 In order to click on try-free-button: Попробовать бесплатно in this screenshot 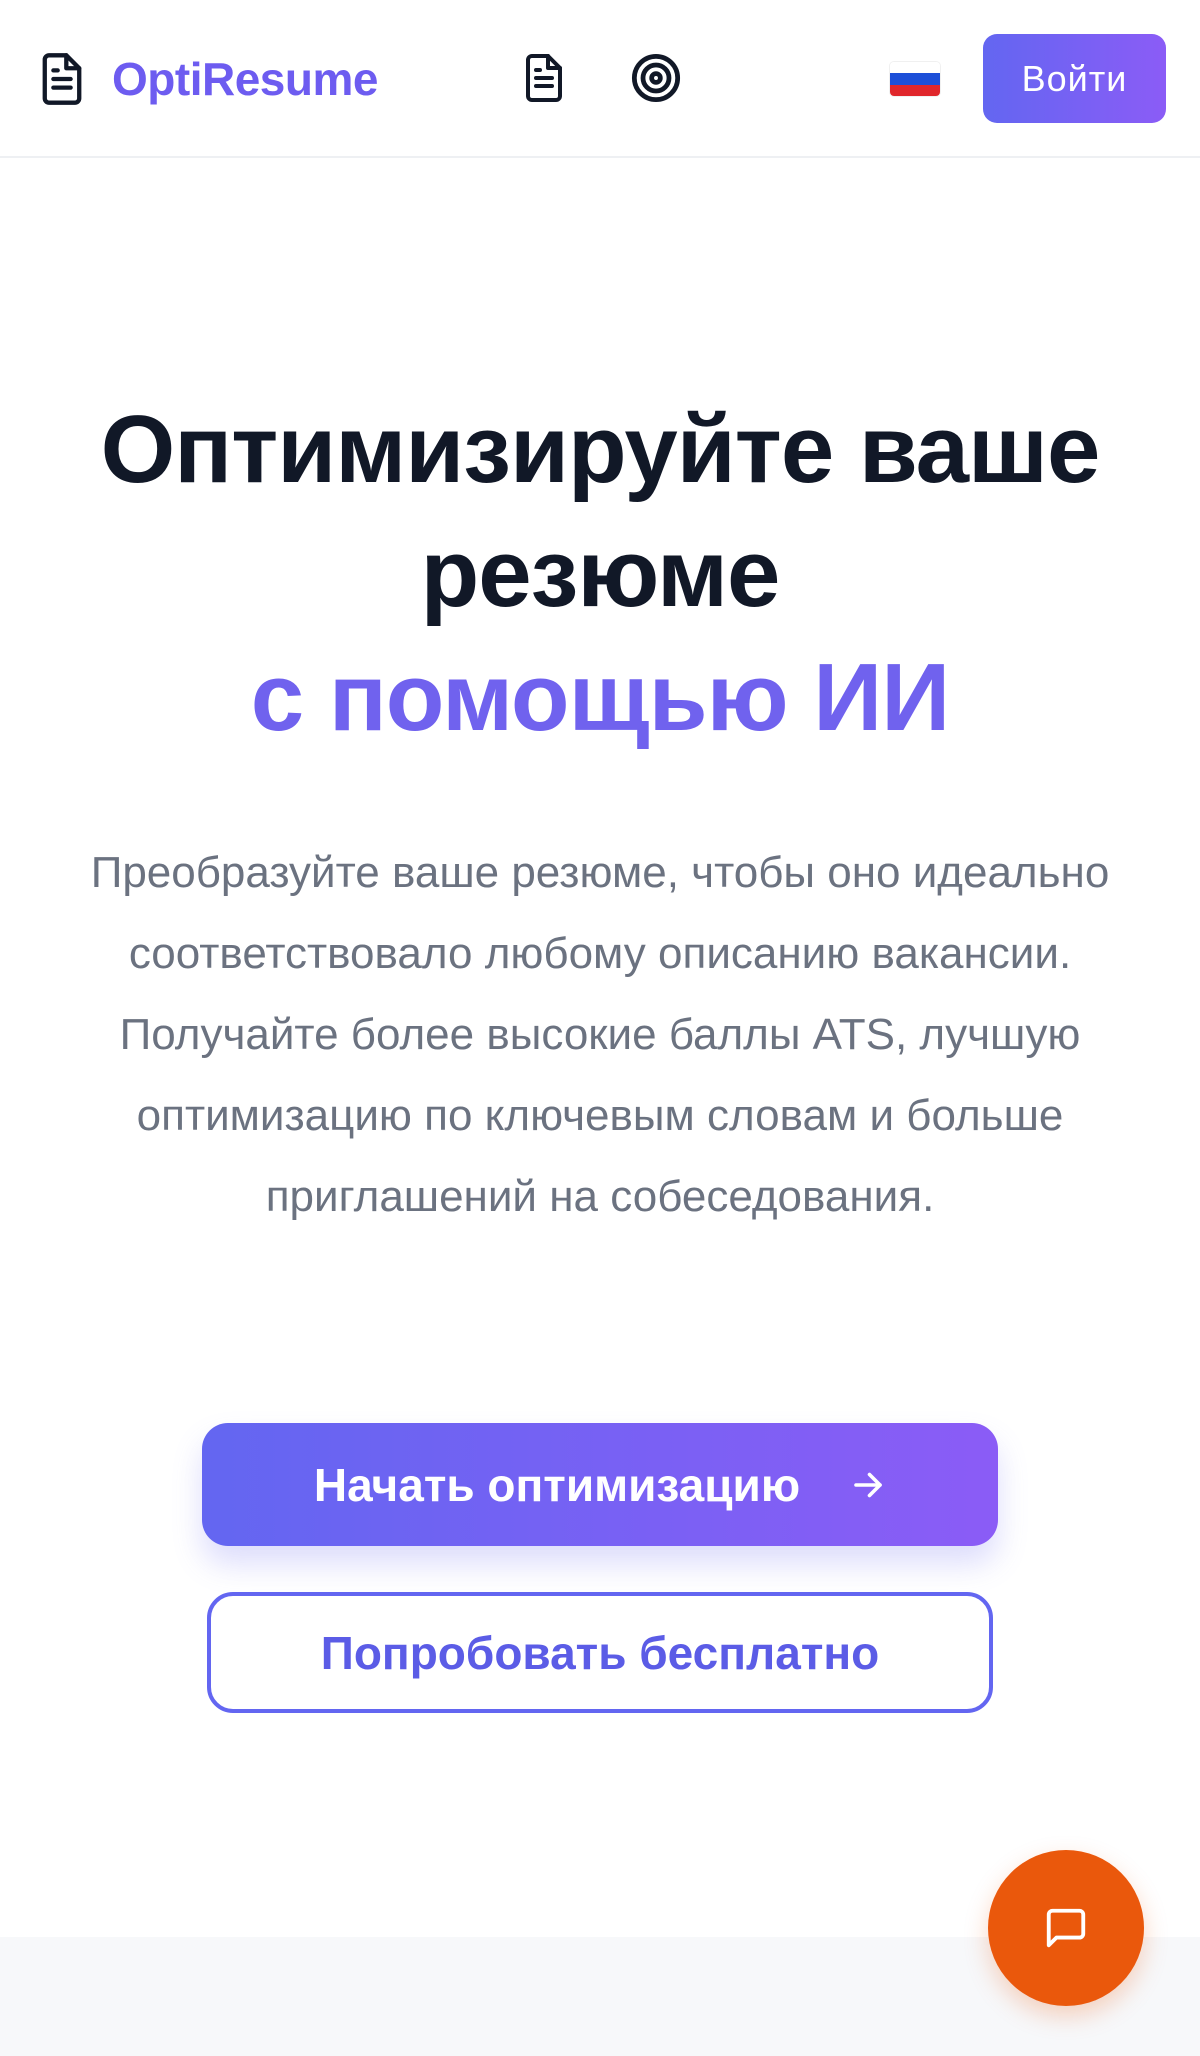, I will do `click(600, 1652)`.